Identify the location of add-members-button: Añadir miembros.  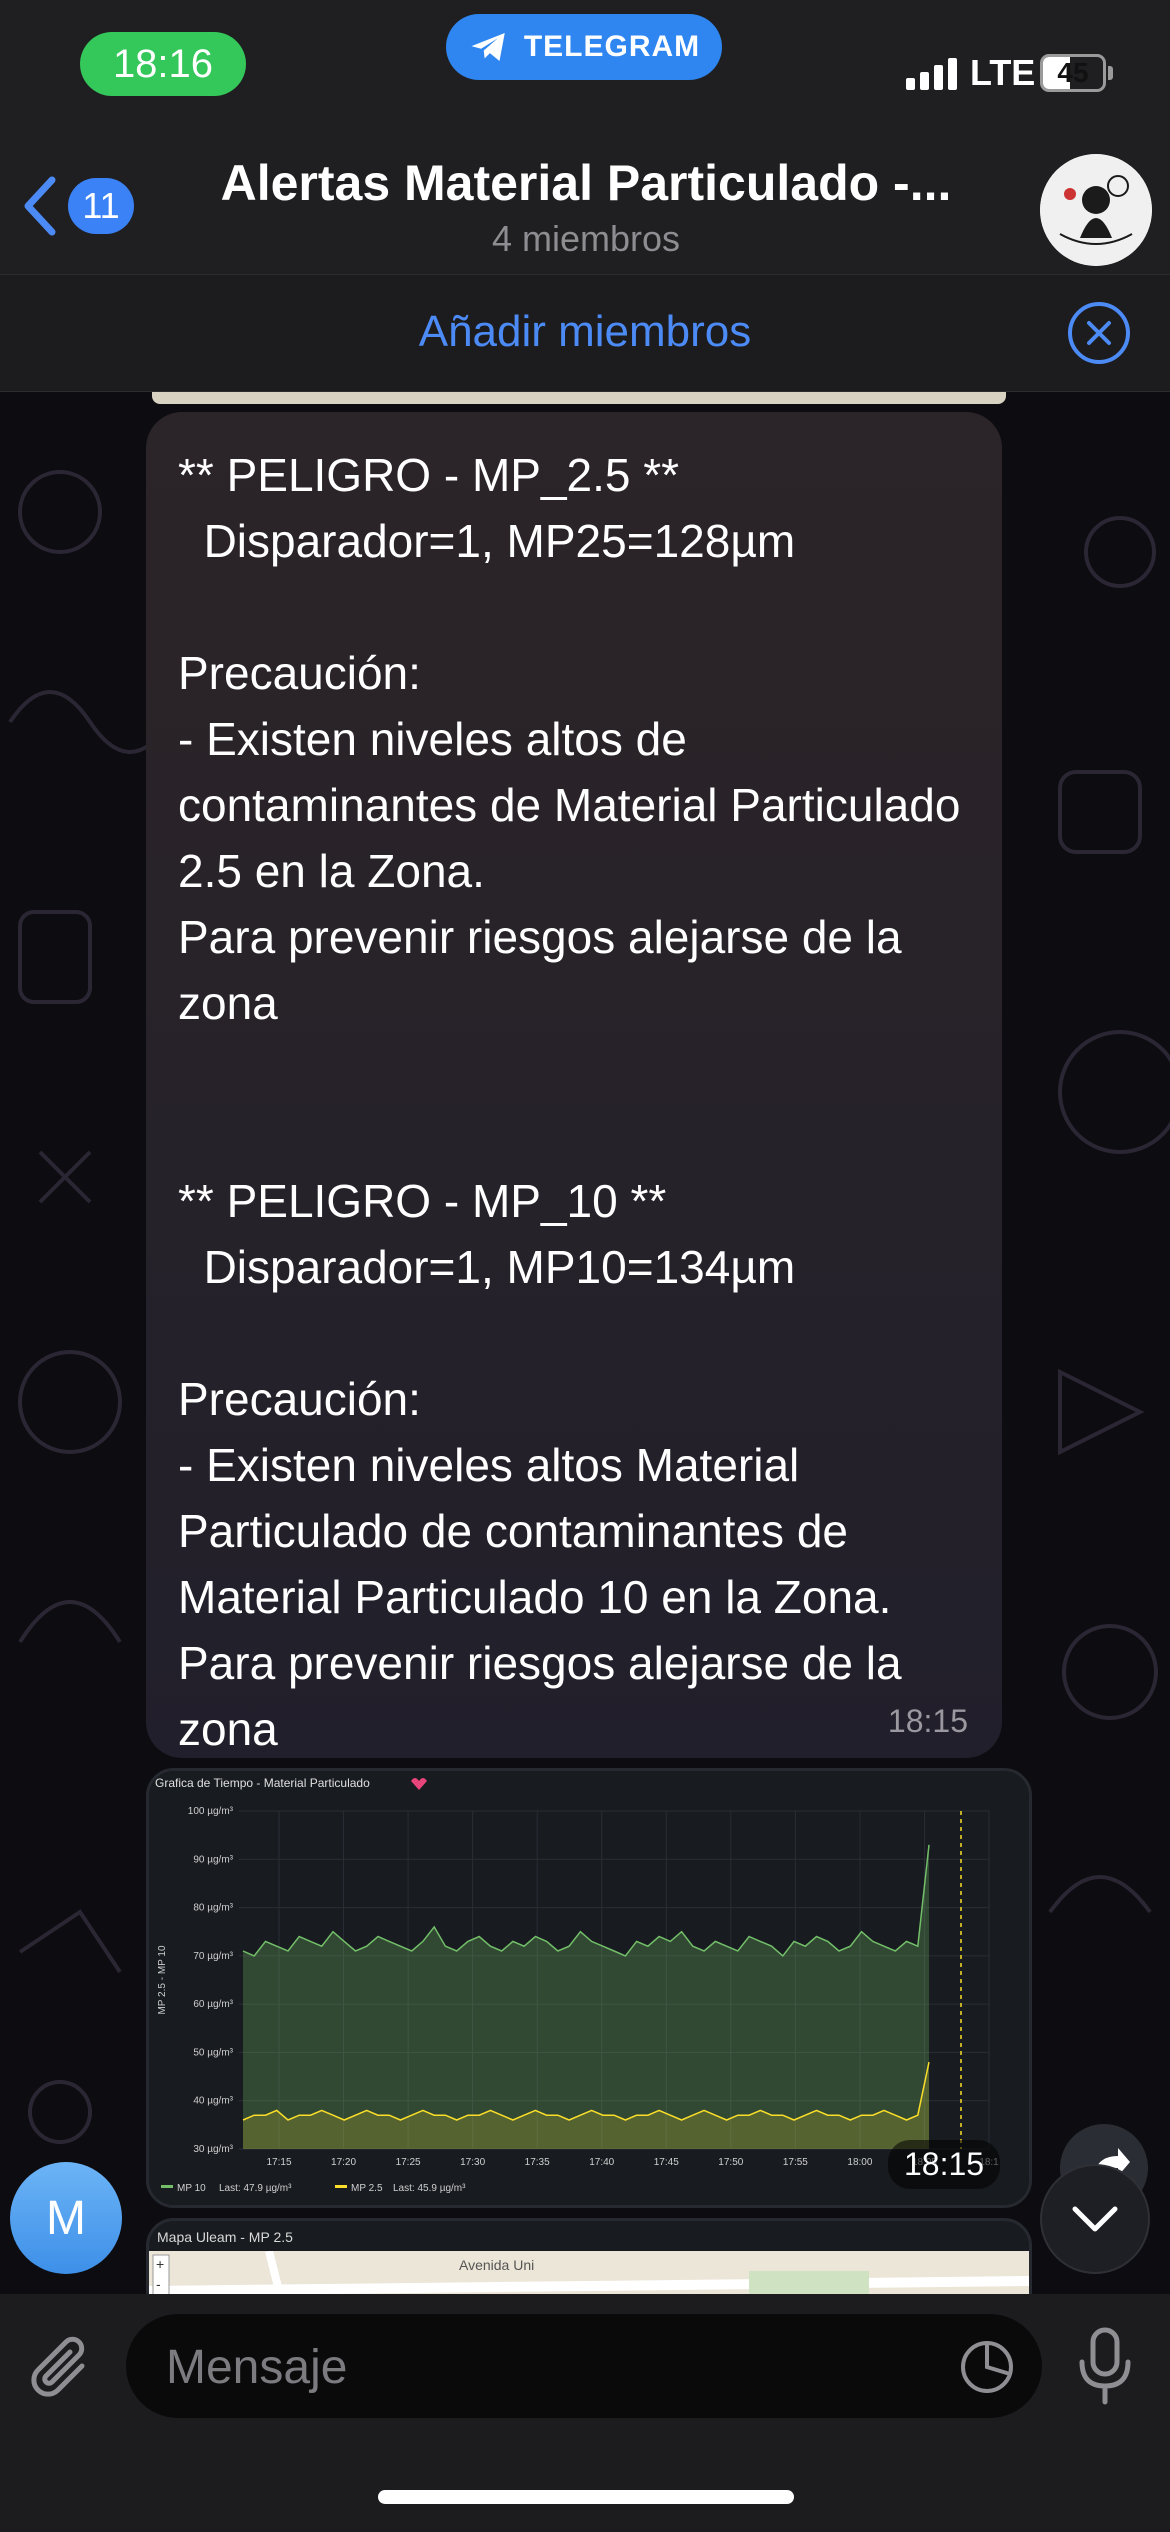
(585, 332).